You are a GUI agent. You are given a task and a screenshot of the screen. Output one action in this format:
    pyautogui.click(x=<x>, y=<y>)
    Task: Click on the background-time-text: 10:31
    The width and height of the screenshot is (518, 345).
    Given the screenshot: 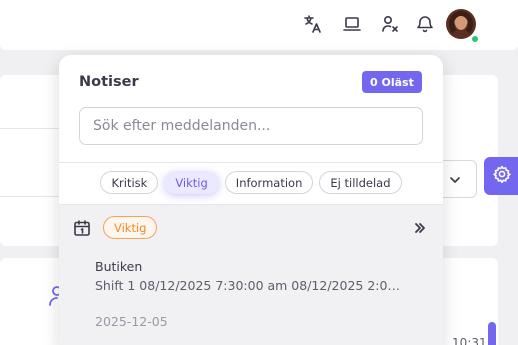 What is the action you would take?
    pyautogui.click(x=469, y=340)
    